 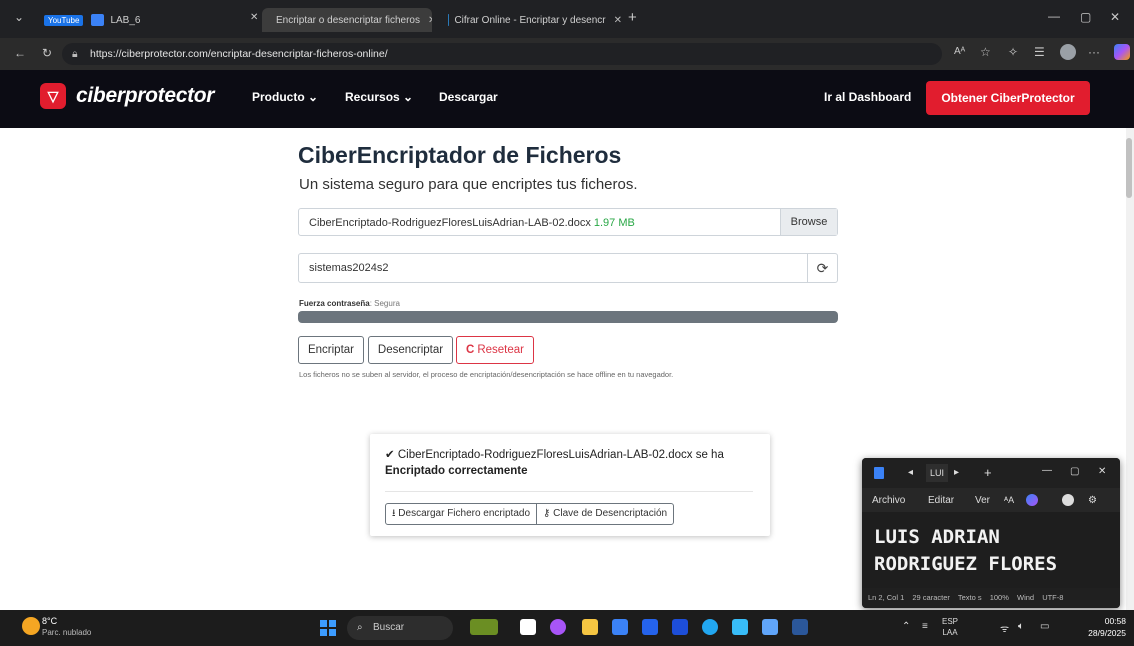 I want to click on nav-recursos: Recursos ⌄, so click(x=379, y=97).